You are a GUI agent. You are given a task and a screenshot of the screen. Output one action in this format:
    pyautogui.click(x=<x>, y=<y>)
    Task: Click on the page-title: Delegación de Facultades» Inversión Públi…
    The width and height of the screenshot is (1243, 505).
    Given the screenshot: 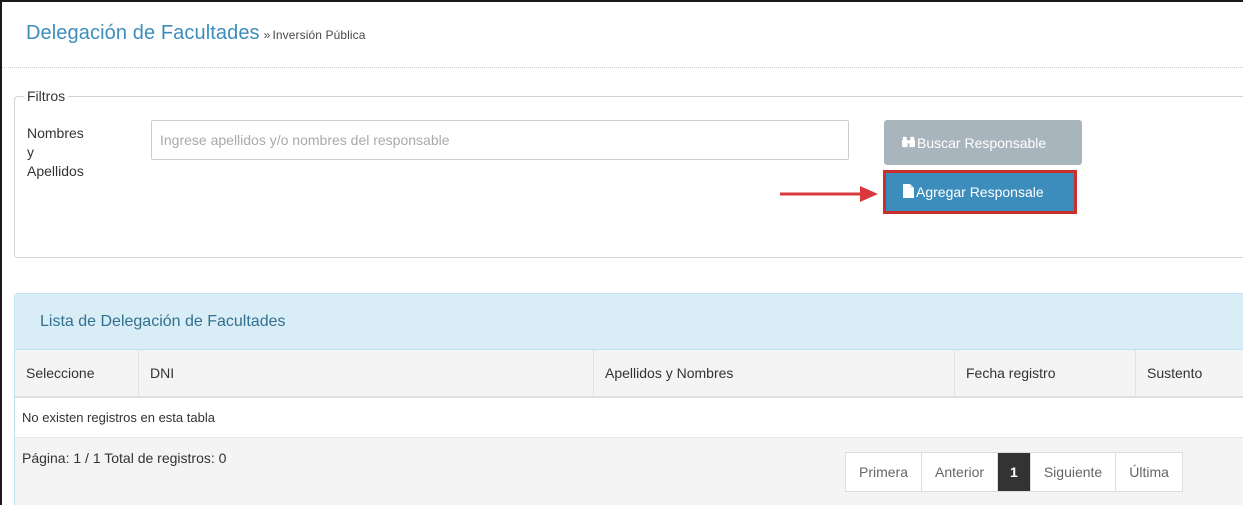 What is the action you would take?
    pyautogui.click(x=196, y=33)
    